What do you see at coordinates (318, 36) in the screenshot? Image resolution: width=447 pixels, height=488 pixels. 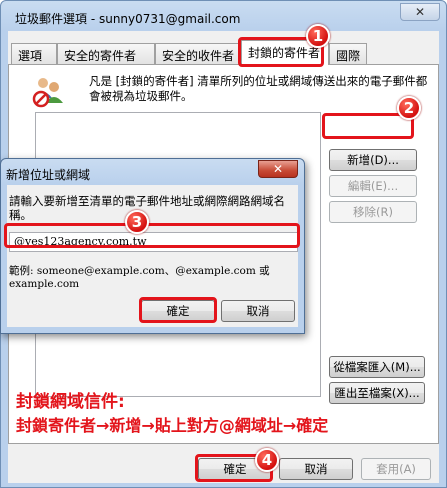 I see `step-badge-1: 1` at bounding box center [318, 36].